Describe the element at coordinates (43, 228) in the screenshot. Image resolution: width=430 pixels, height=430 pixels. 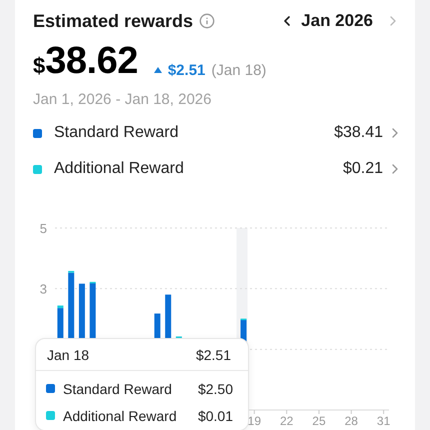
I see `axis-label: 5` at that location.